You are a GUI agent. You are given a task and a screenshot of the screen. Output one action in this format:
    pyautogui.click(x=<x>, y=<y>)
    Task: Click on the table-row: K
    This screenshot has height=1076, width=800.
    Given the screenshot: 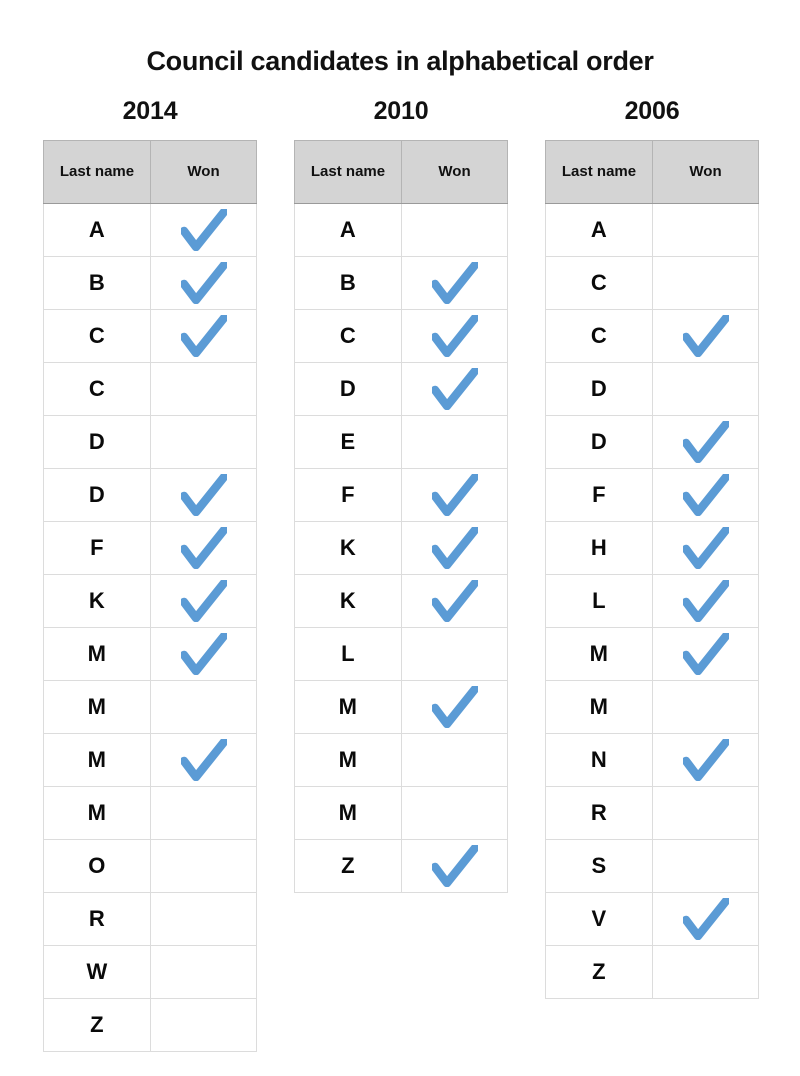 What is the action you would take?
    pyautogui.click(x=401, y=547)
    